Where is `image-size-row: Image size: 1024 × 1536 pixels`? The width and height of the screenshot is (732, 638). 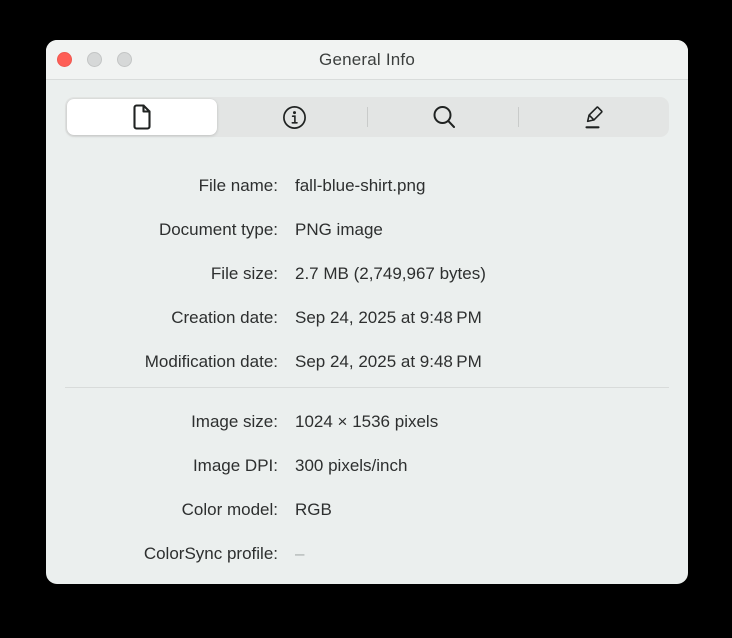
image-size-row: Image size: 1024 × 1536 pixels is located at coordinates (367, 422).